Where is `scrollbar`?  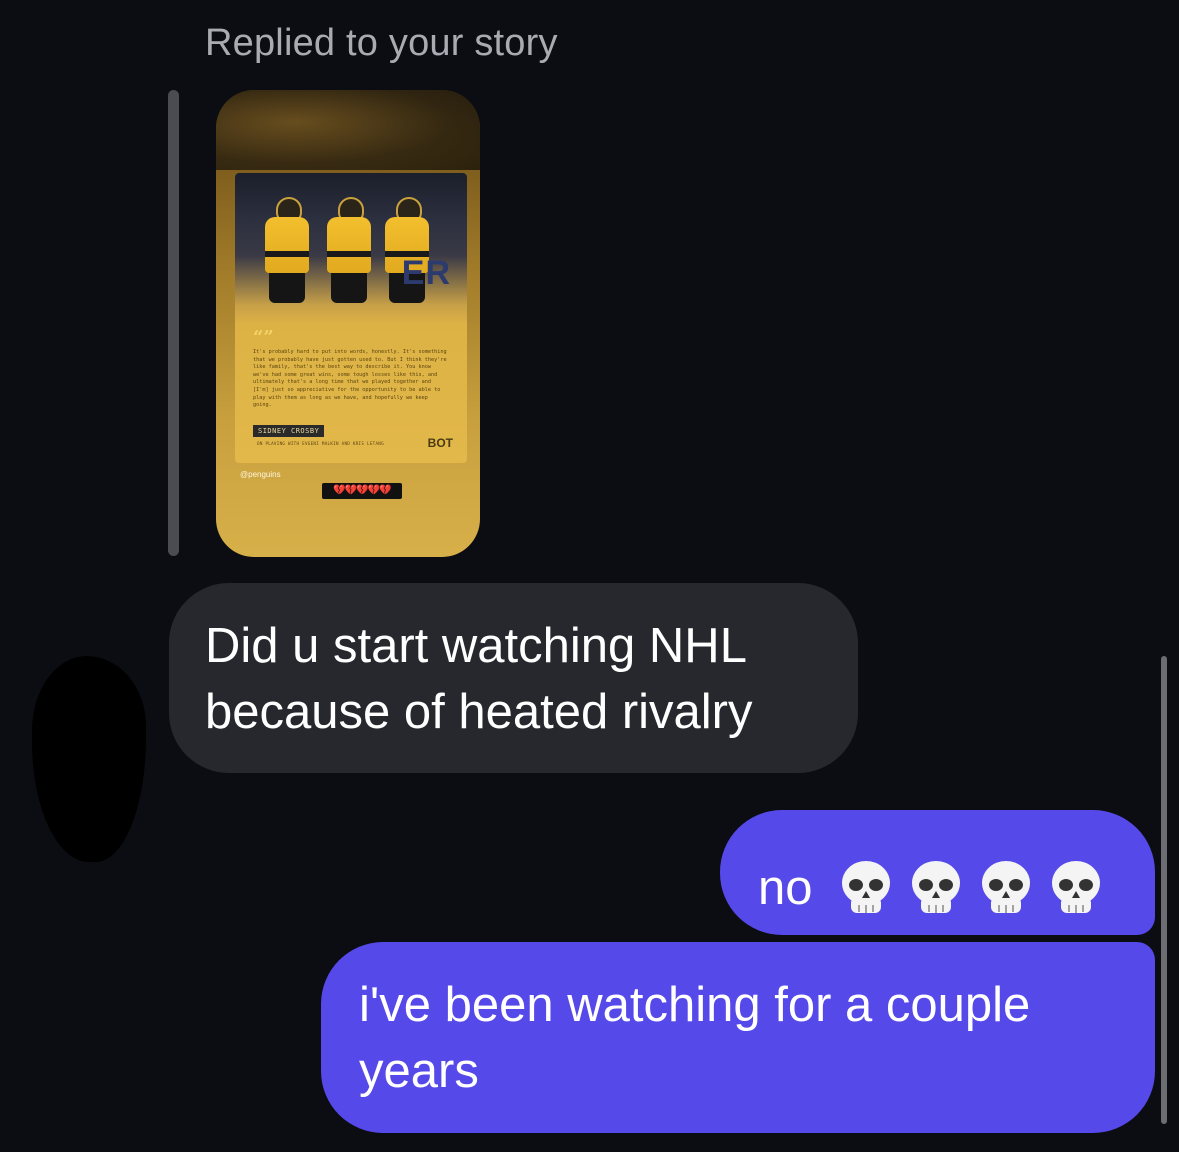
scrollbar is located at coordinates (1164, 890).